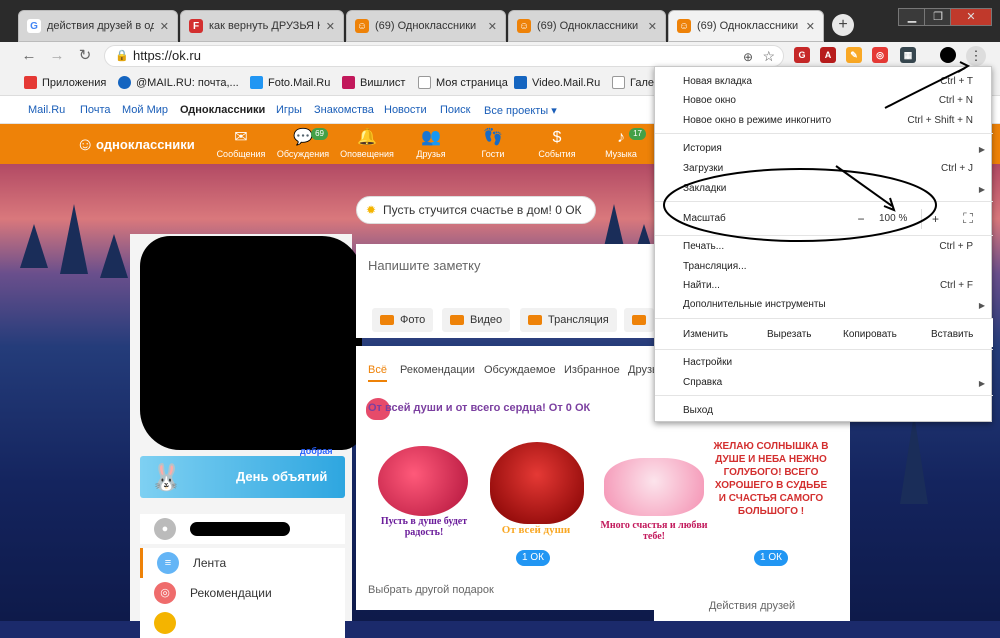 This screenshot has height=638, width=1000. Describe the element at coordinates (964, 67) in the screenshot. I see `annotation-arrow-head` at that location.